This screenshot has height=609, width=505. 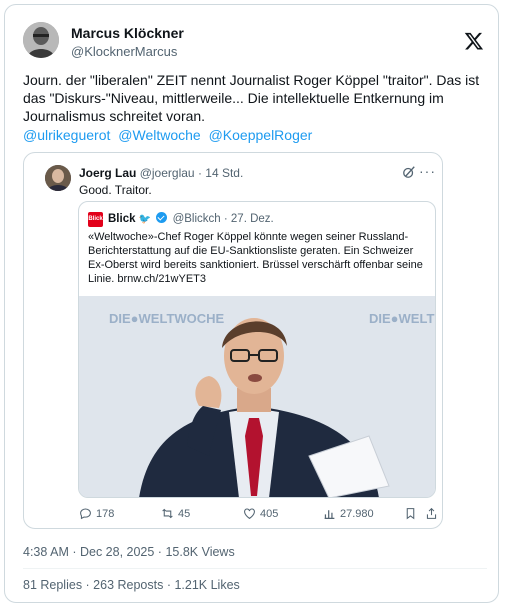 I want to click on repost-icon, so click(x=167, y=513).